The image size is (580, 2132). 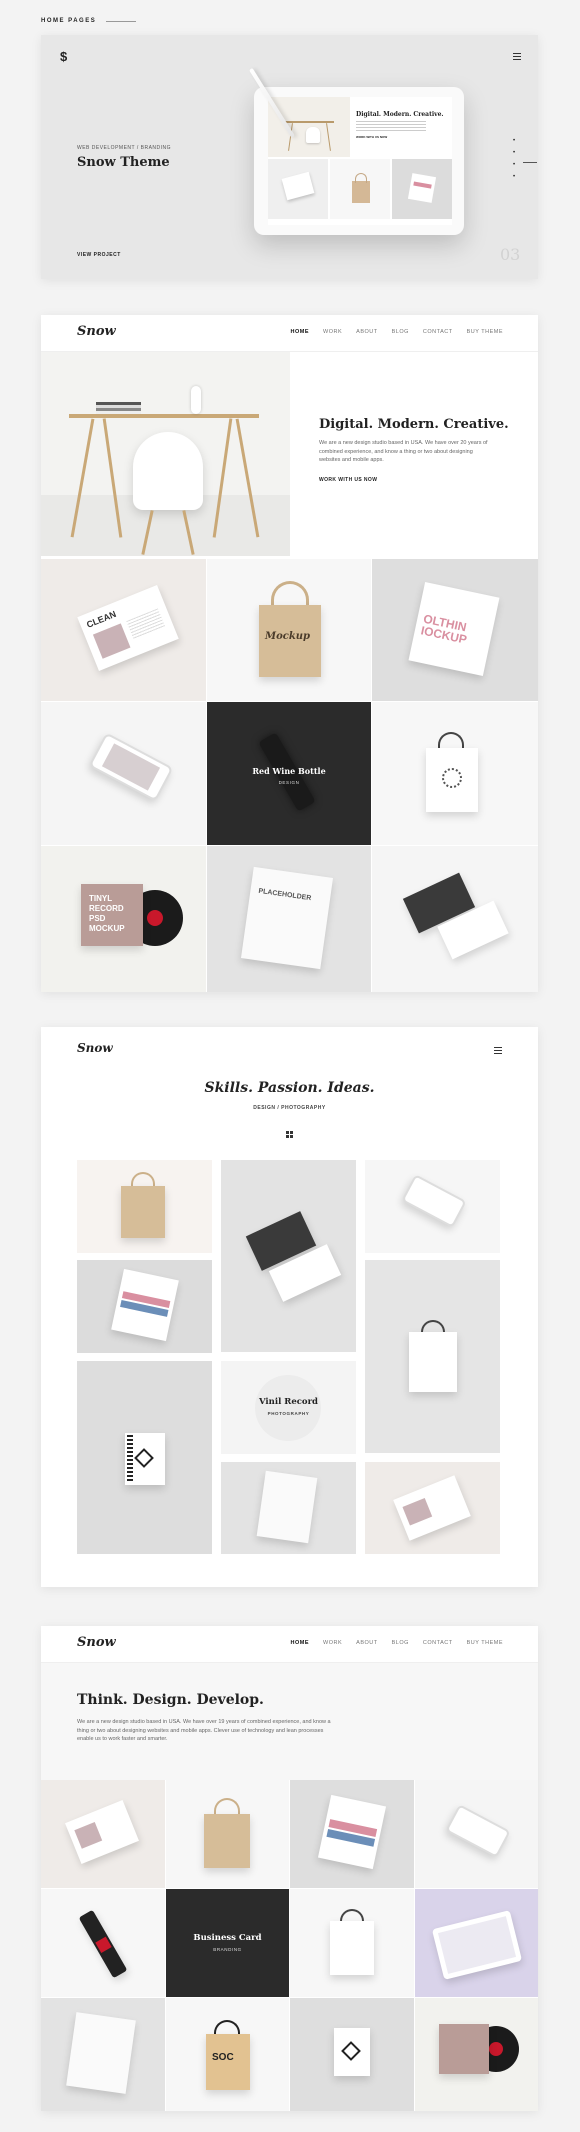 I want to click on vinyl-cover-l3: PSD, so click(x=97, y=918).